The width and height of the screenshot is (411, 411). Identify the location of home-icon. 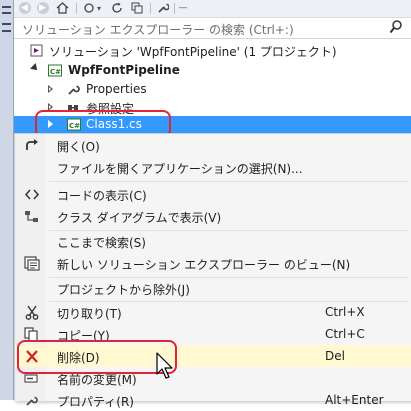
(62, 8).